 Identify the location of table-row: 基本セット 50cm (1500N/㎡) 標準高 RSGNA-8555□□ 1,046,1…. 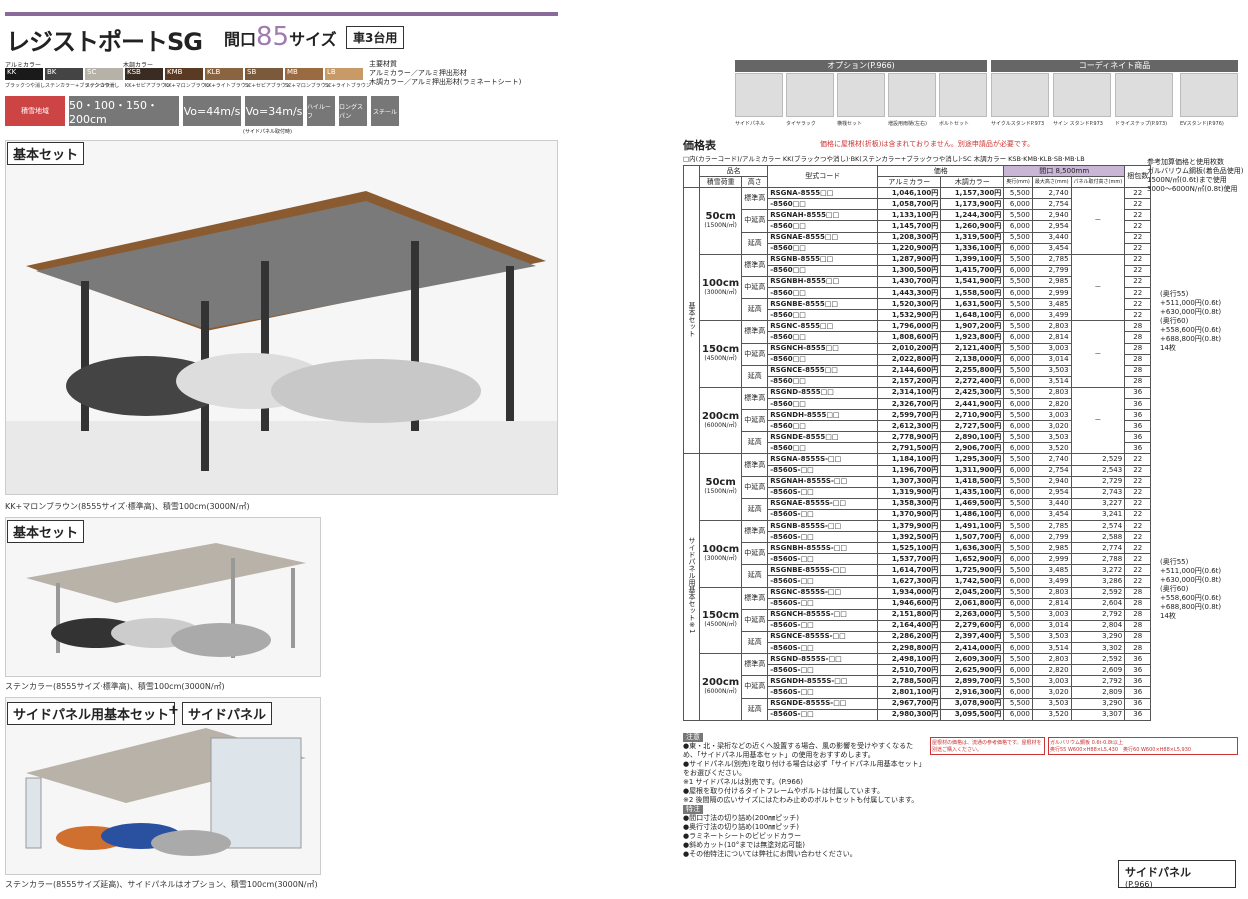
(917, 321).